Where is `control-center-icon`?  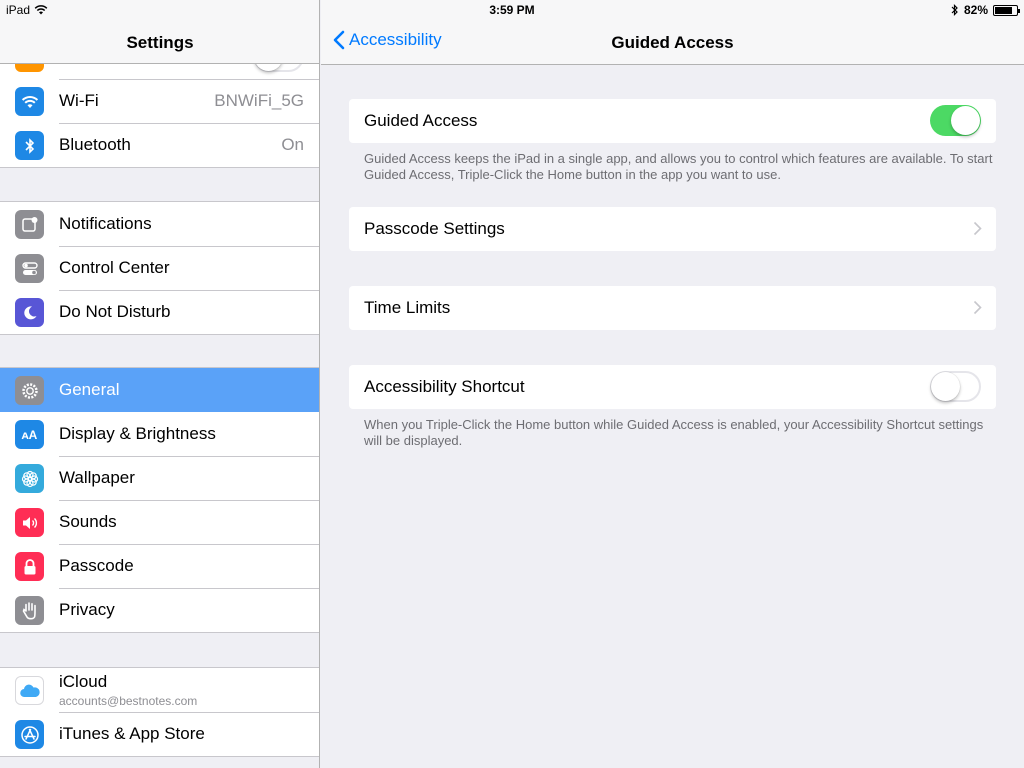
control-center-icon is located at coordinates (29, 268).